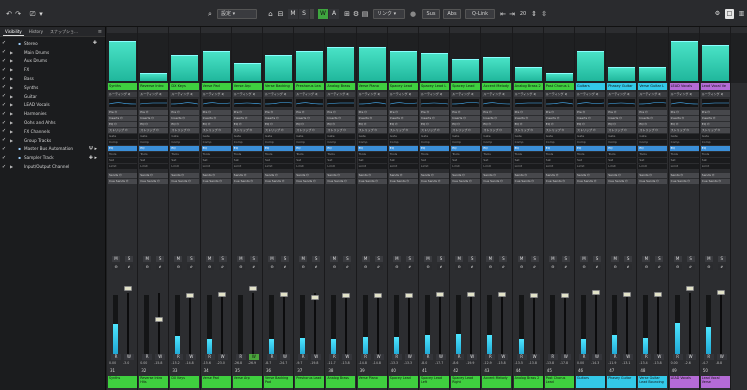 Image resolution: width=747 pixels, height=390 pixels. Describe the element at coordinates (278, 86) in the screenshot. I see `channel-name-top: Verse Backing` at that location.